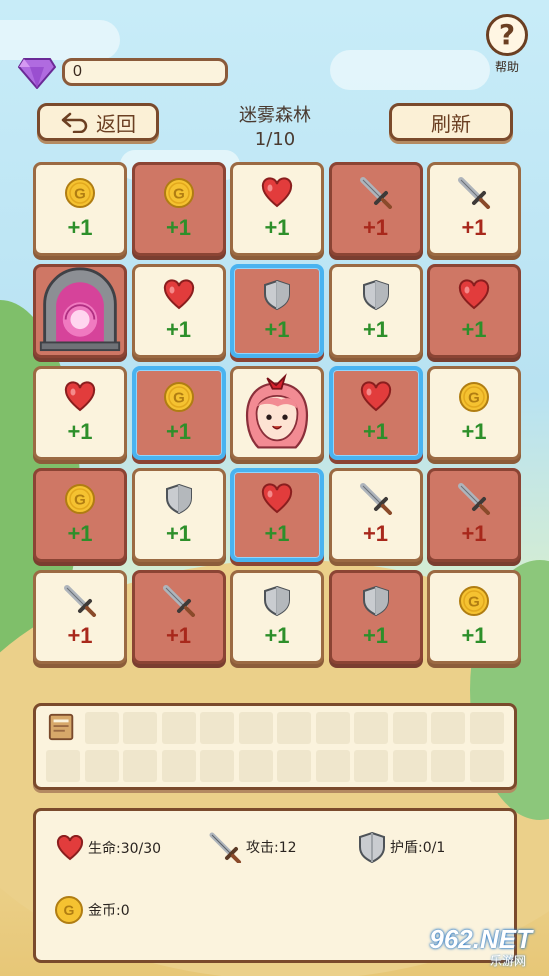 This screenshot has width=549, height=976. What do you see at coordinates (480, 939) in the screenshot?
I see `watermark-text: 962.NET` at bounding box center [480, 939].